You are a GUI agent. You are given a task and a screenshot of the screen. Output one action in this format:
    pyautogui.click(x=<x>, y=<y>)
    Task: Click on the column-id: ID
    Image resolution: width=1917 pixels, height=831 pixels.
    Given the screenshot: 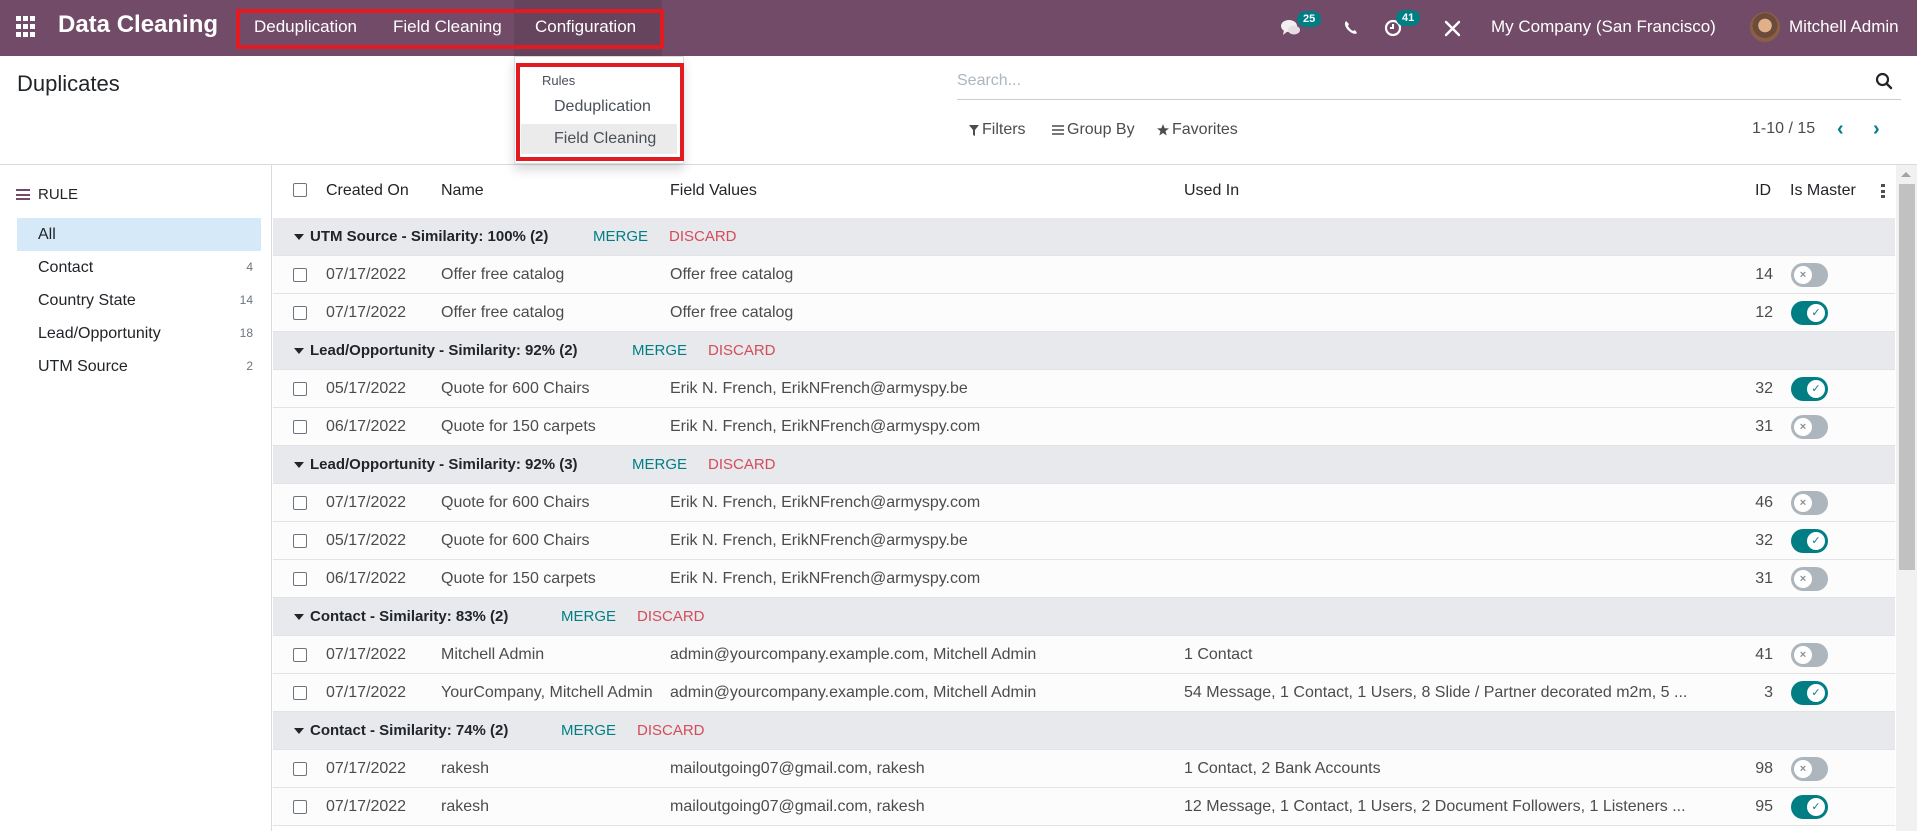 What is the action you would take?
    pyautogui.click(x=1763, y=191)
    